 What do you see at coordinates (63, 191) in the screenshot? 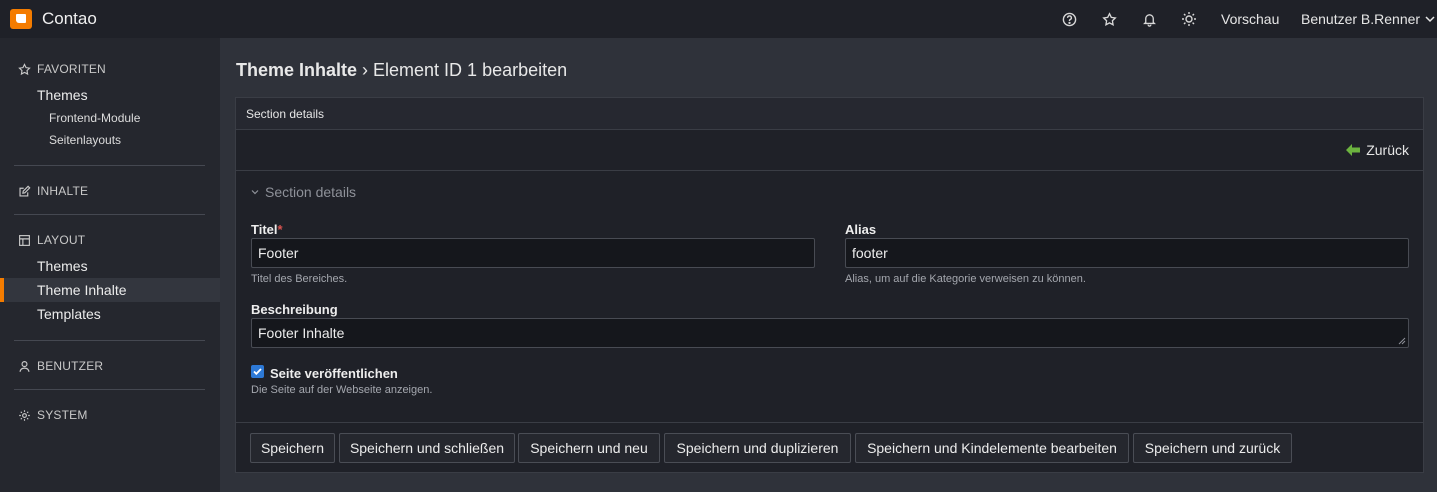
I see `nav-group-content-label: INHALTE` at bounding box center [63, 191].